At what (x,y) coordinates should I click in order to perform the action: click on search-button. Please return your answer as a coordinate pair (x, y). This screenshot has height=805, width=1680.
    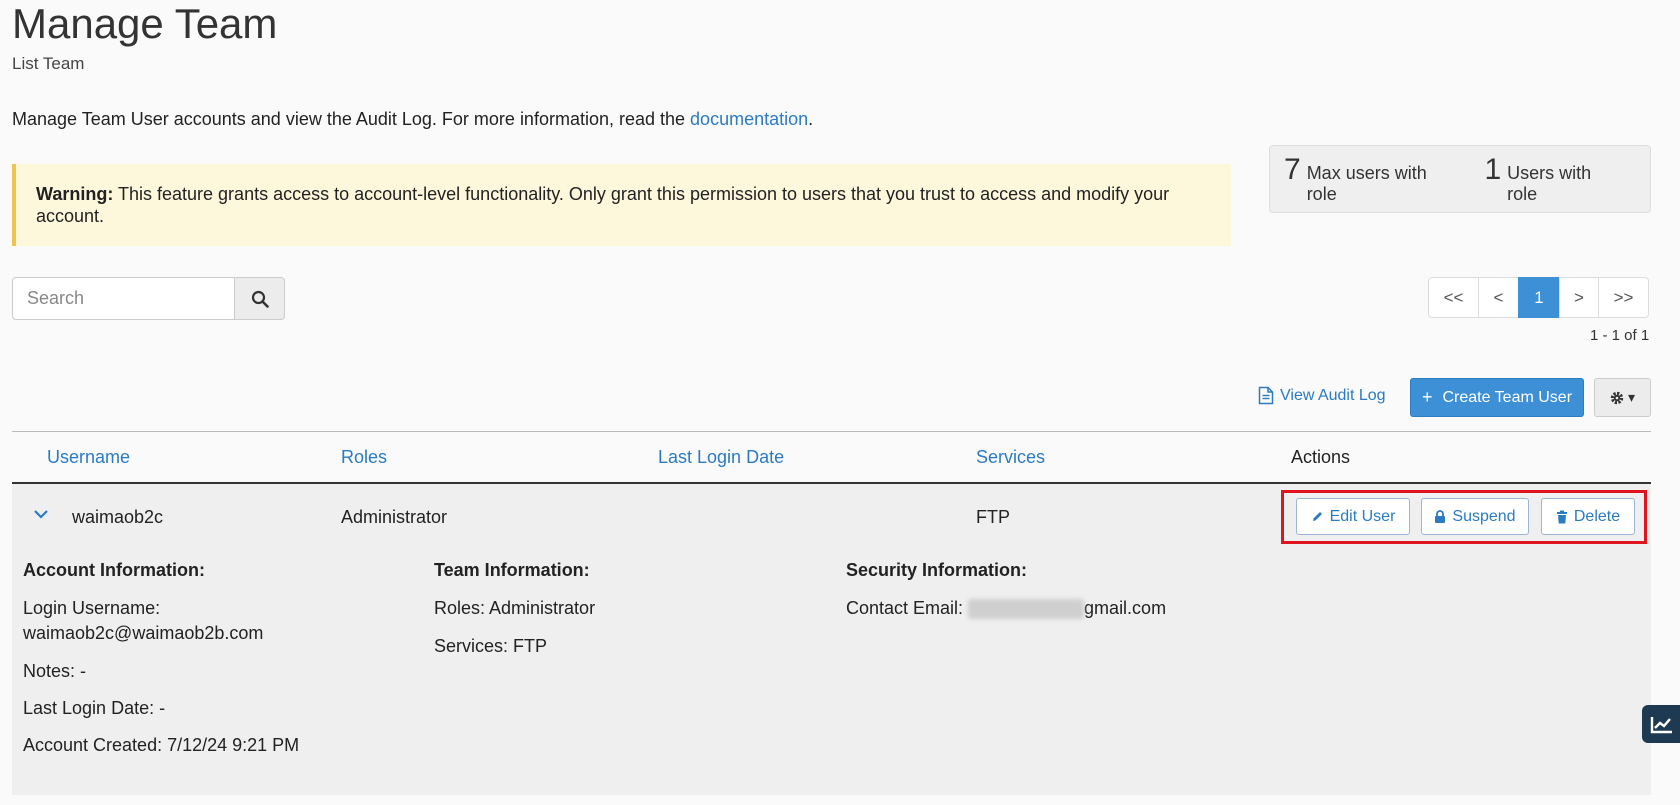
    Looking at the image, I should click on (260, 298).